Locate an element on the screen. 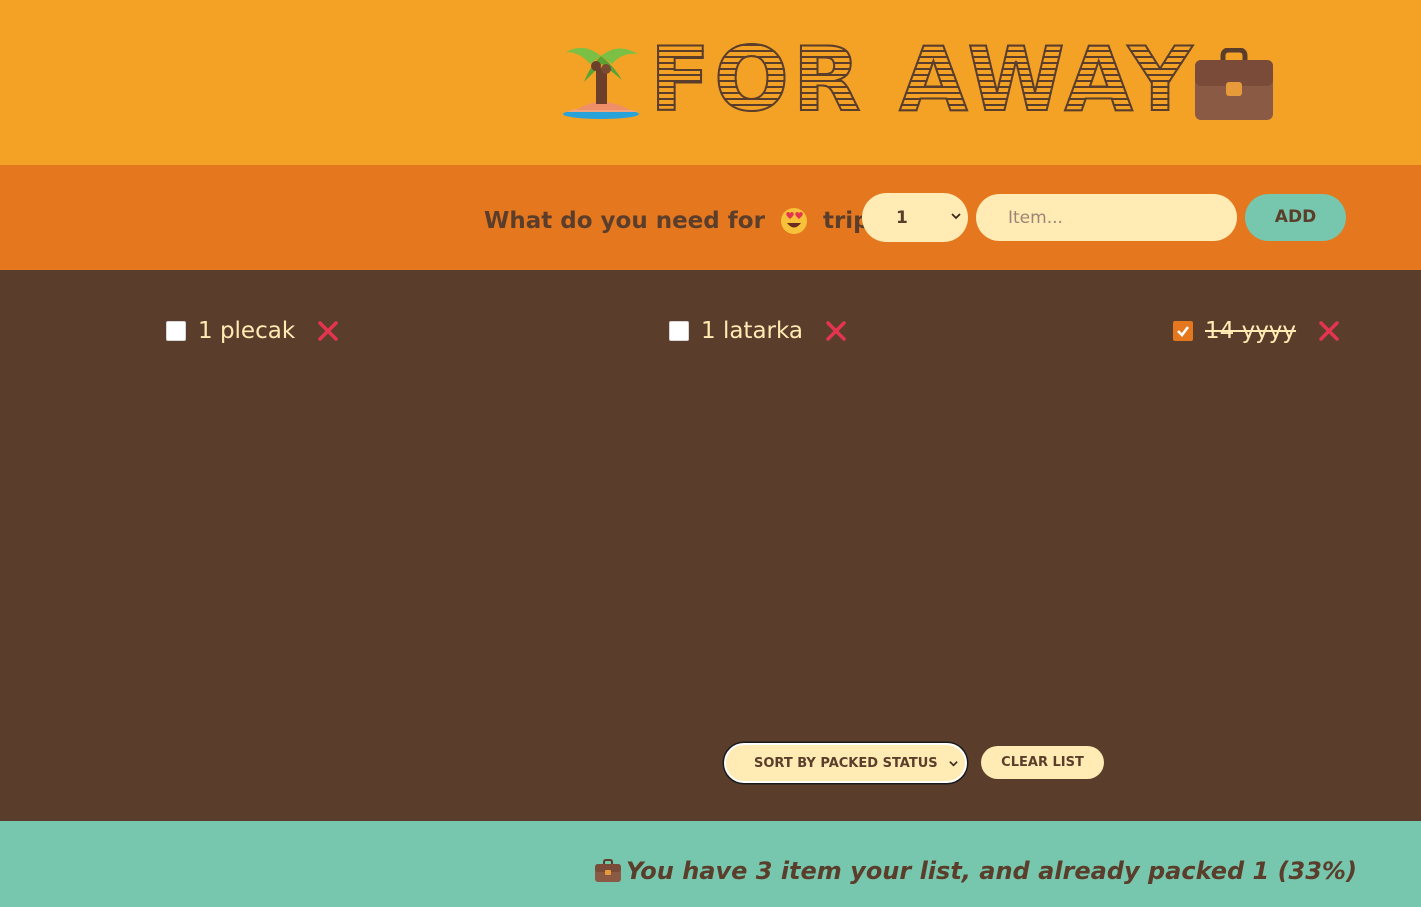 This screenshot has height=907, width=1421. palm-island-icon is located at coordinates (601, 83).